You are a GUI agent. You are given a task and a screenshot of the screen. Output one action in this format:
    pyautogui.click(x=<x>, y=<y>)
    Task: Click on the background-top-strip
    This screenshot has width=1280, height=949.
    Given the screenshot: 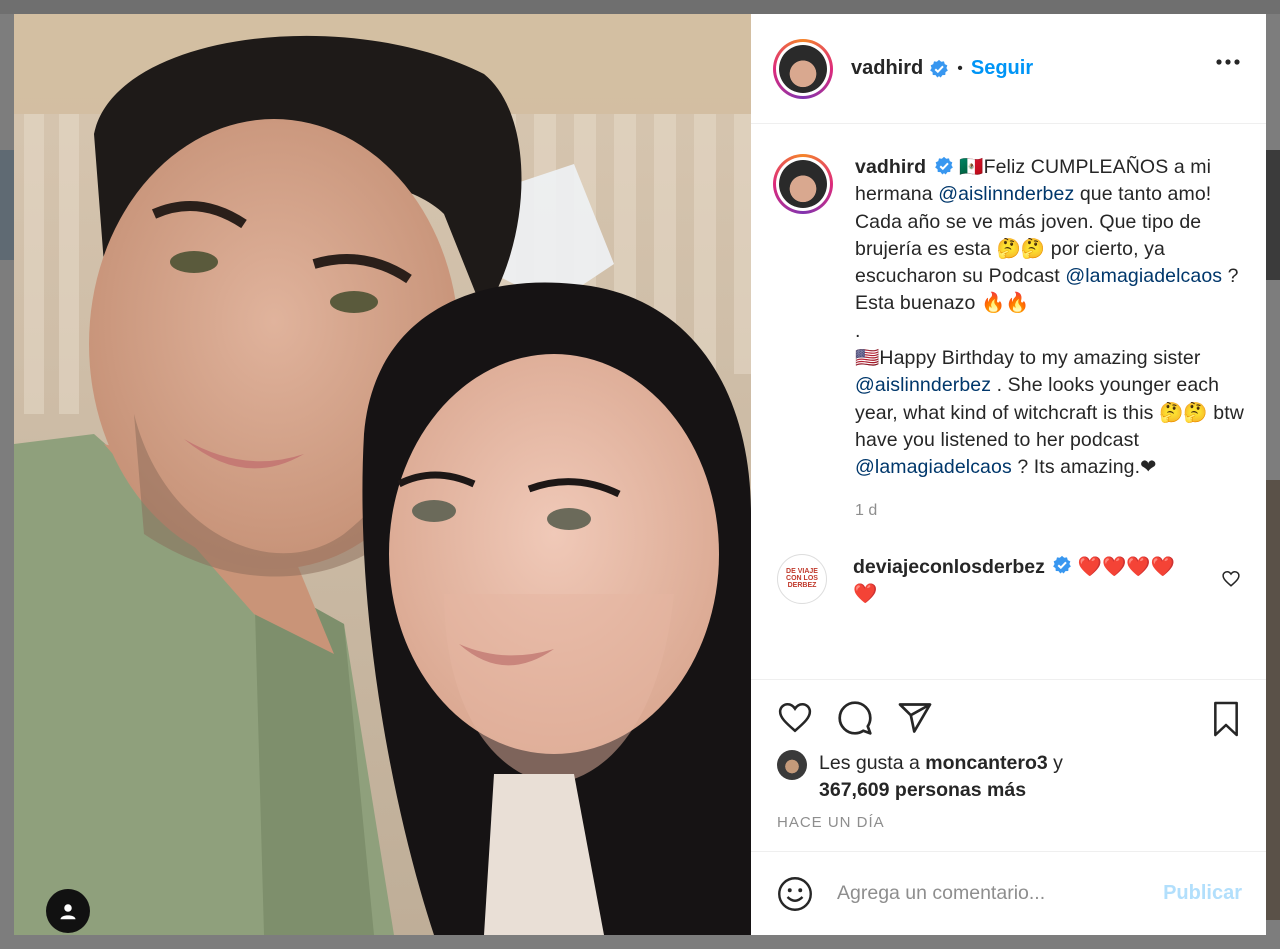 What is the action you would take?
    pyautogui.click(x=640, y=7)
    